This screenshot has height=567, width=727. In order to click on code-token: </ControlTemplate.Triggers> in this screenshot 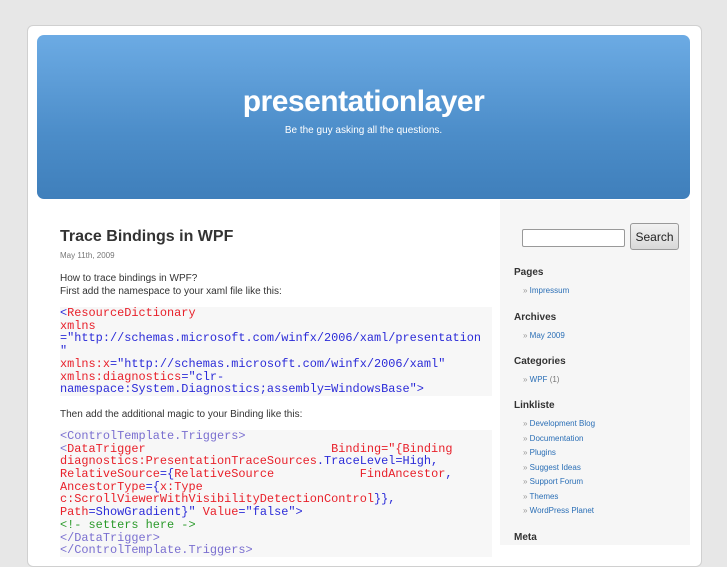, I will do `click(156, 550)`.